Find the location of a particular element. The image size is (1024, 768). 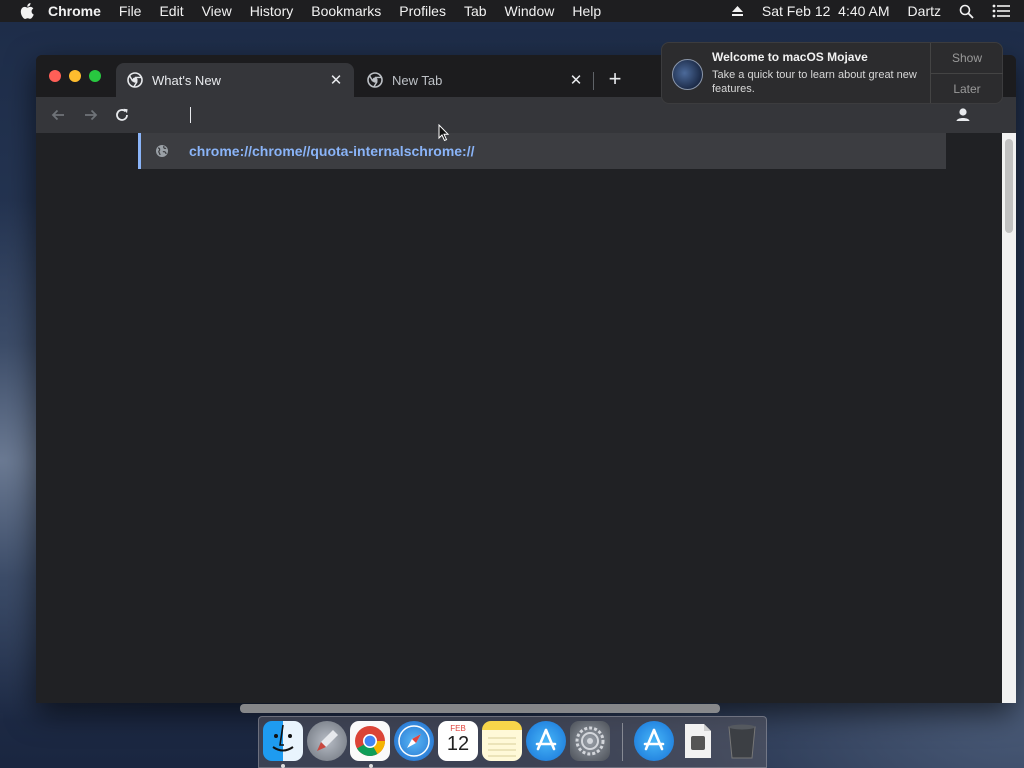

notification-actions: Show Later is located at coordinates (966, 73).